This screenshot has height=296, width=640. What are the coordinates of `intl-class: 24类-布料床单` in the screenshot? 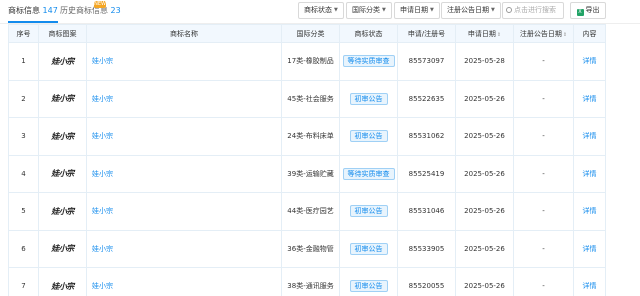 It's located at (310, 136).